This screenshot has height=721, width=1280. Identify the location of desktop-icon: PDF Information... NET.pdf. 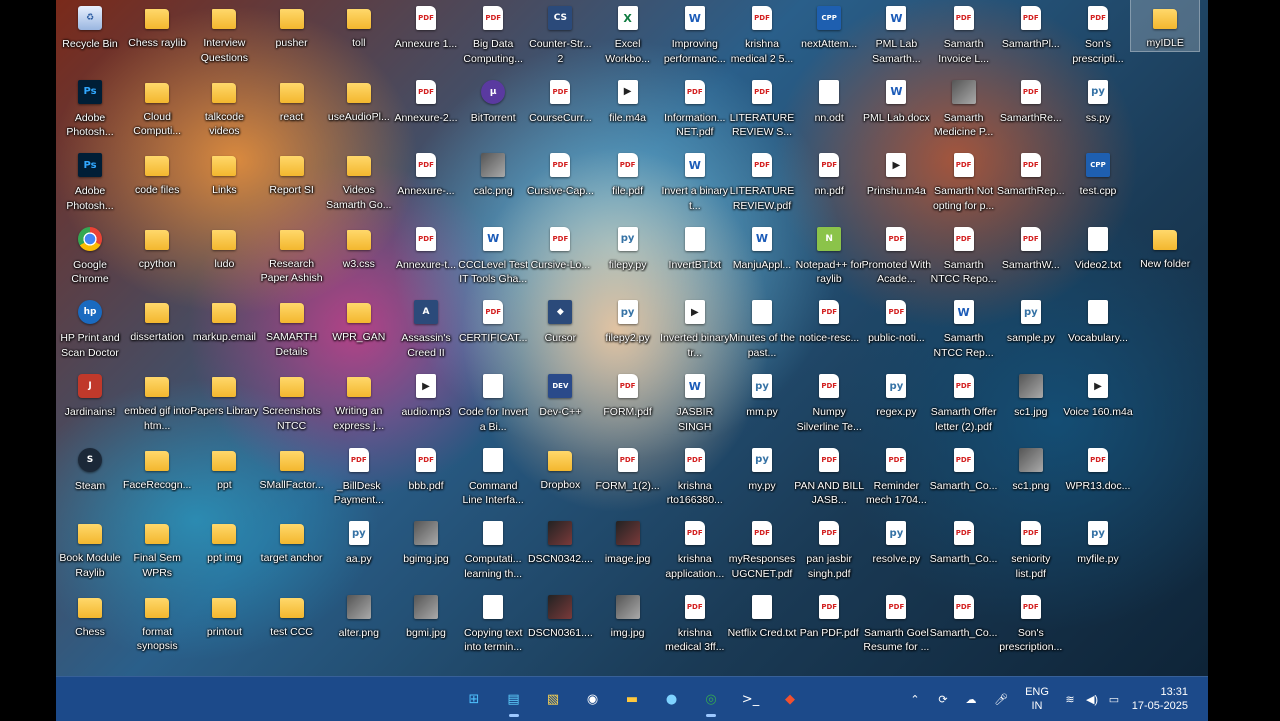
(695, 107).